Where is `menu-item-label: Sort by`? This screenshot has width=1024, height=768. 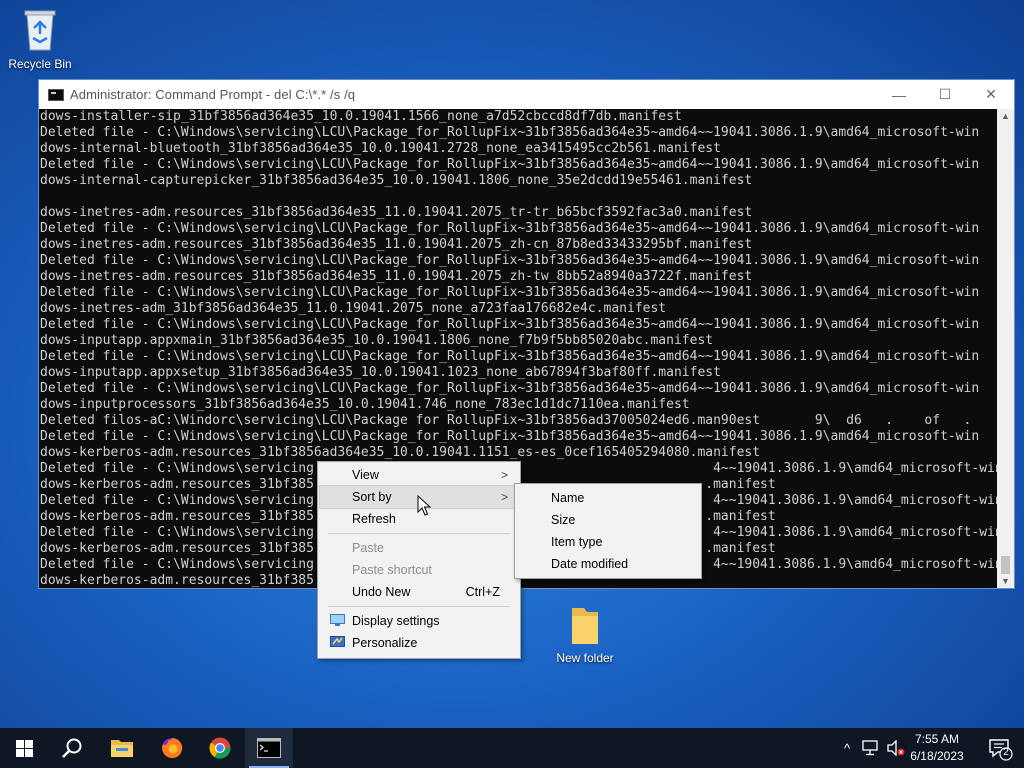
menu-item-label: Sort by is located at coordinates (372, 497).